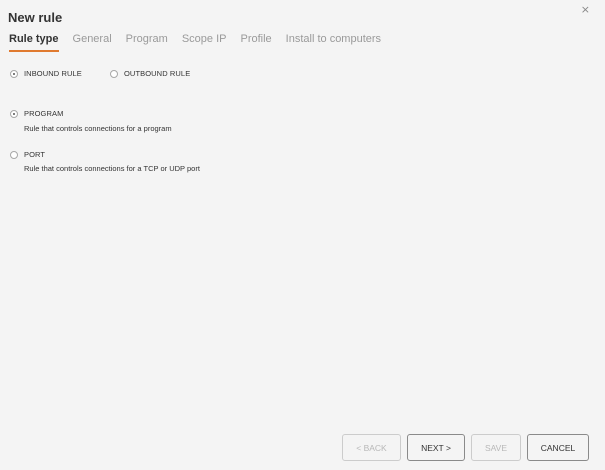 The height and width of the screenshot is (470, 605). I want to click on inbound-rule-radio, so click(14, 73).